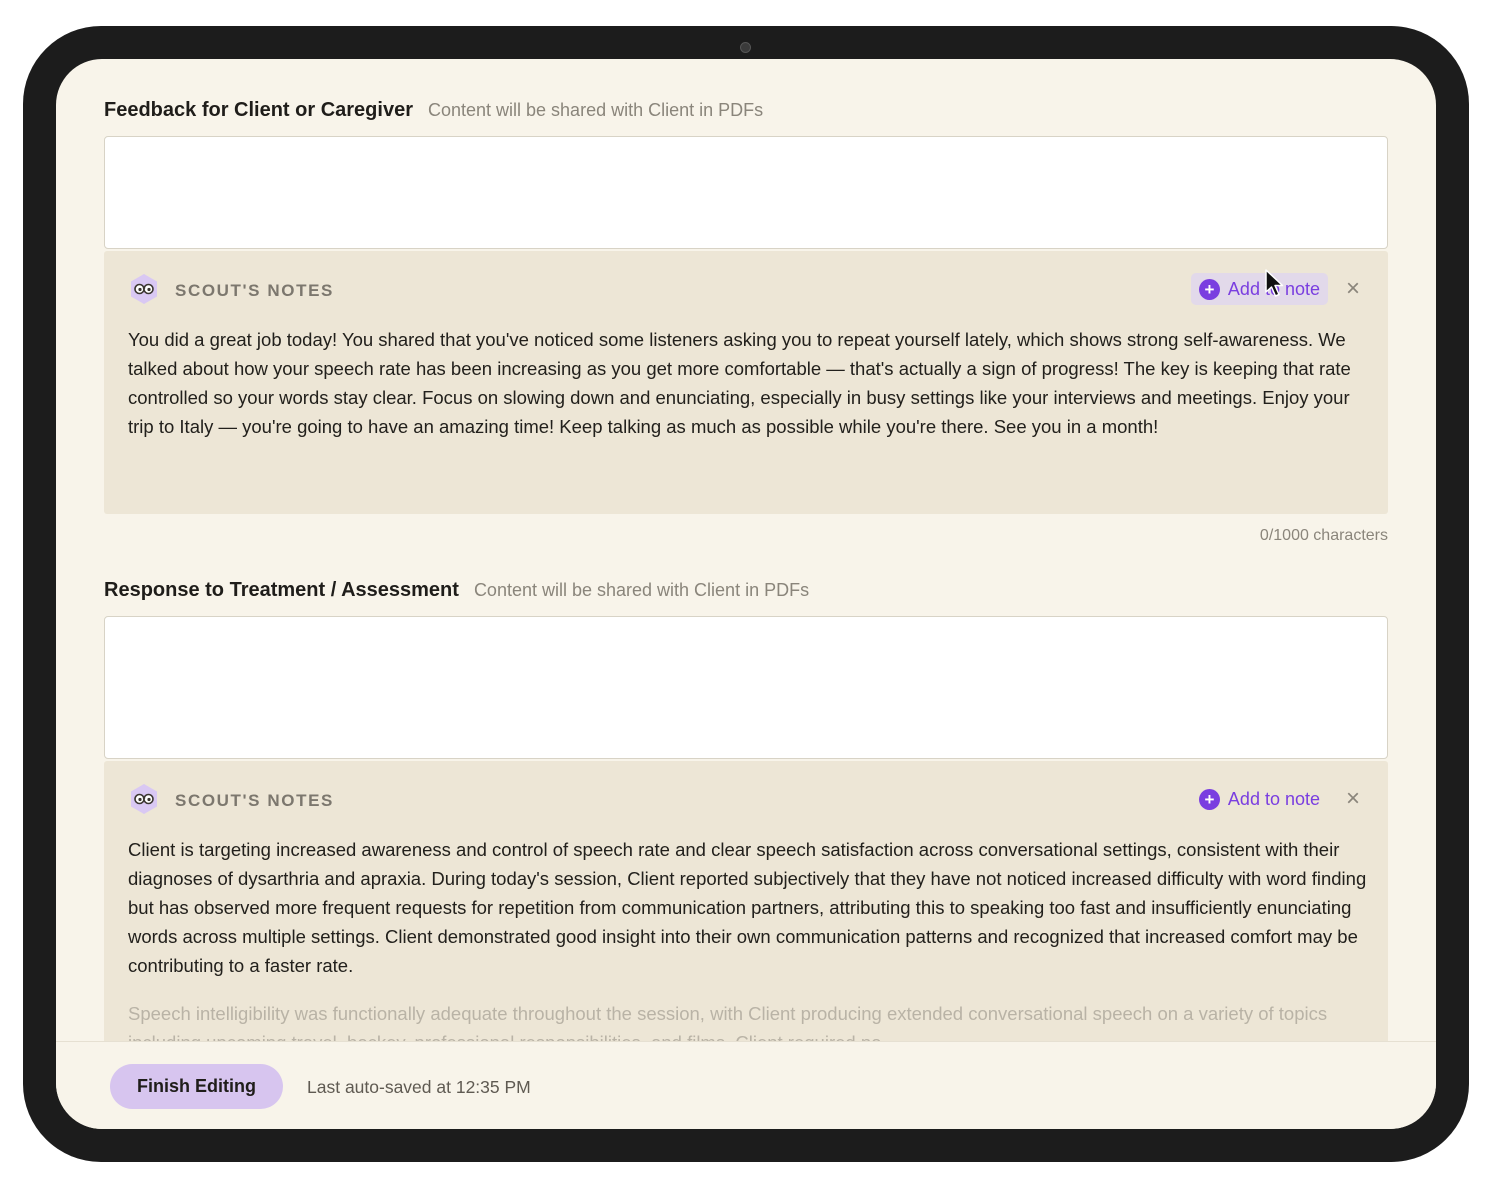  Describe the element at coordinates (745, 47) in the screenshot. I see `camera-icon` at that location.